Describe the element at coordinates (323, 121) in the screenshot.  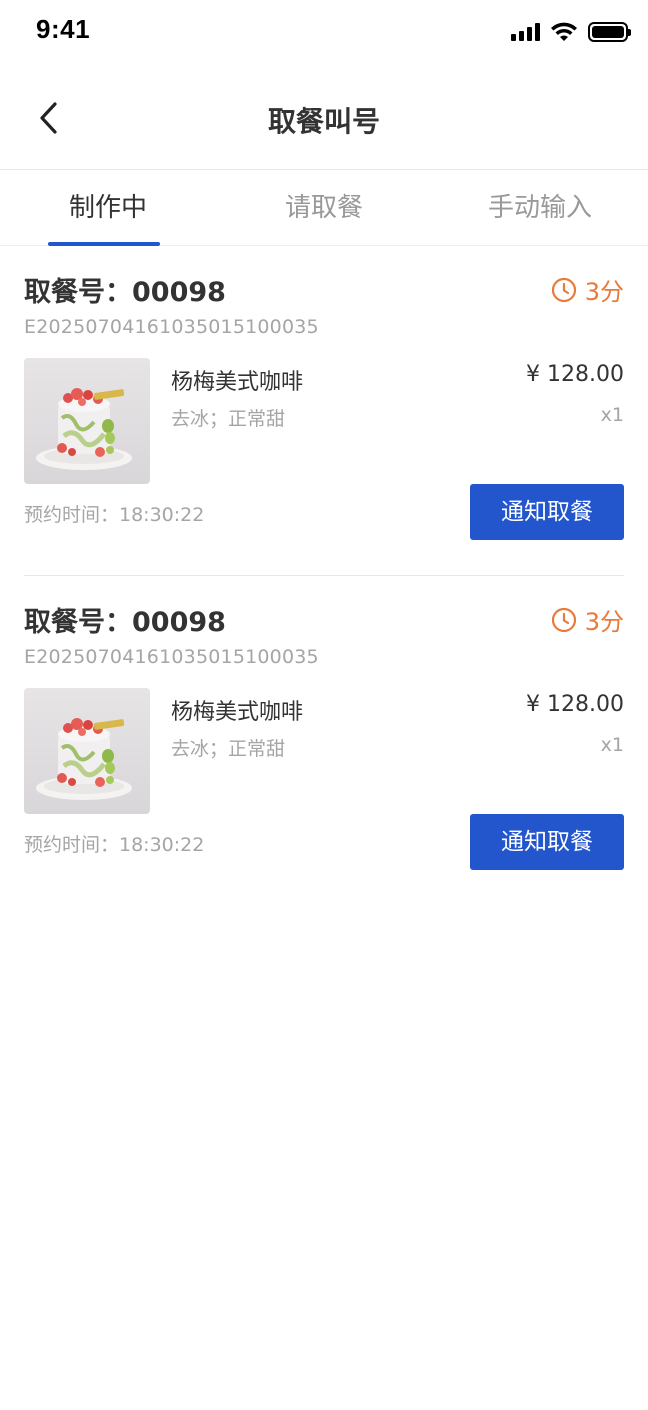
I see `page-title: 取餐叫号` at that location.